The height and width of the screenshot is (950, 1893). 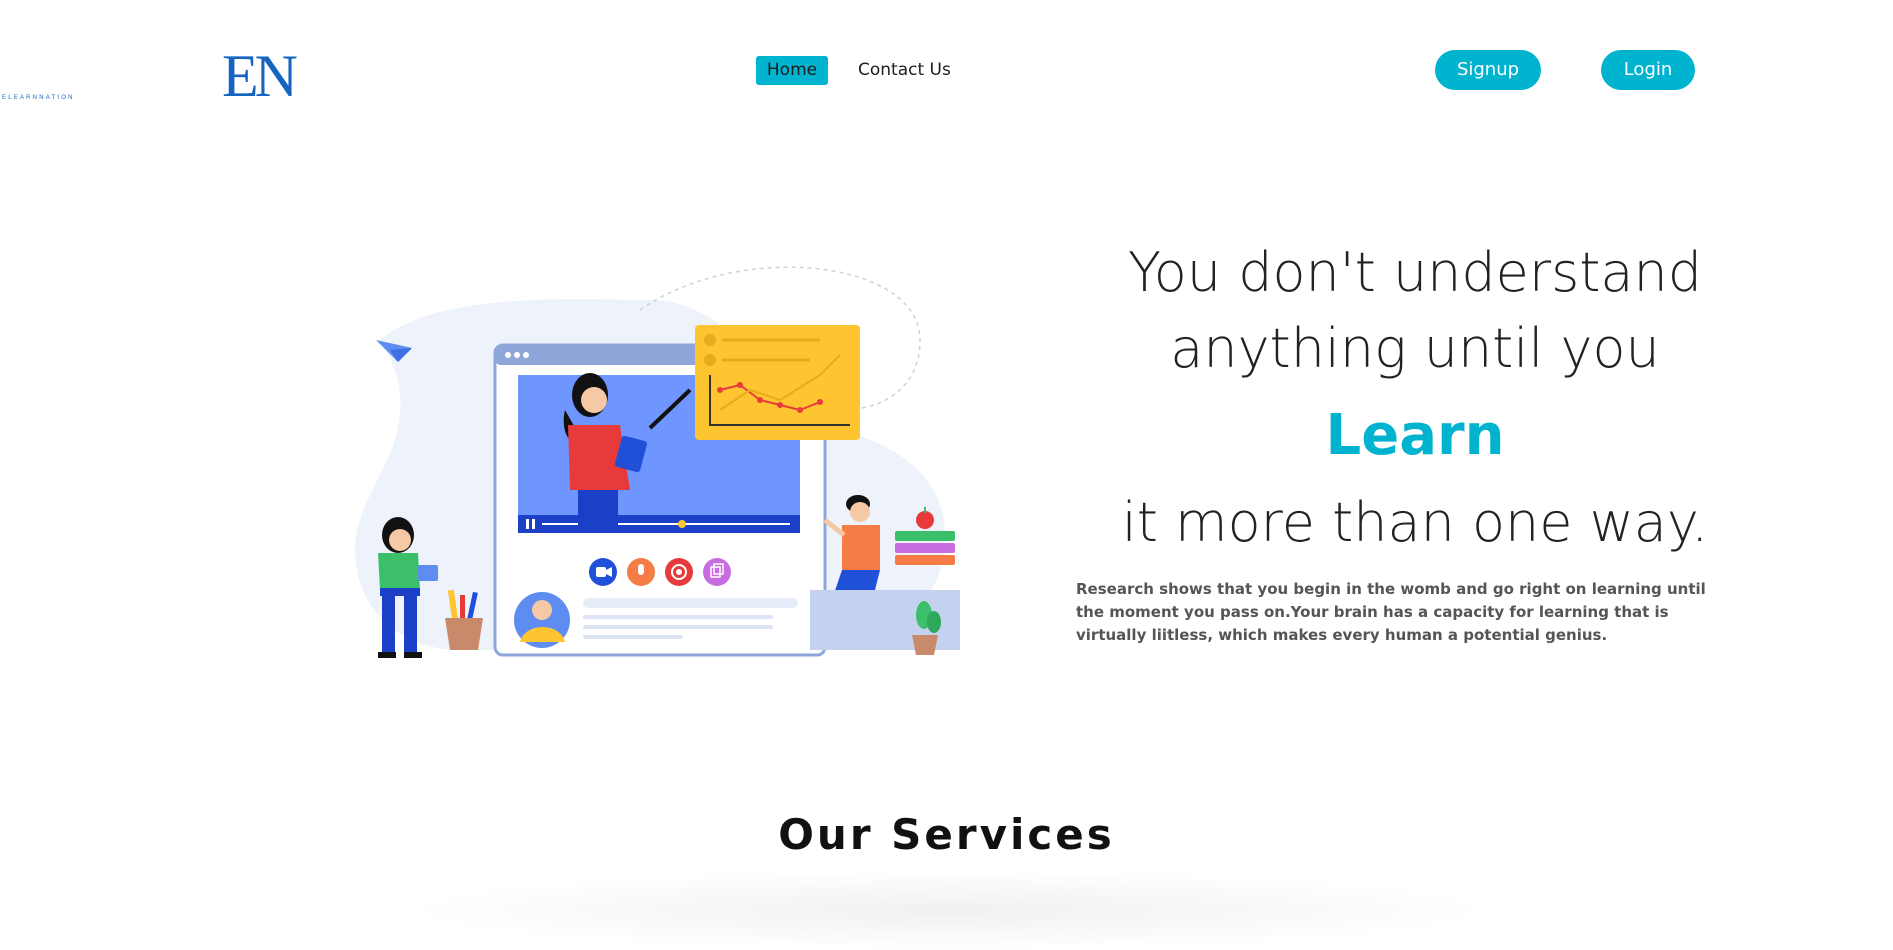 What do you see at coordinates (1415, 522) in the screenshot?
I see `hero-line-3: it more than one way.` at bounding box center [1415, 522].